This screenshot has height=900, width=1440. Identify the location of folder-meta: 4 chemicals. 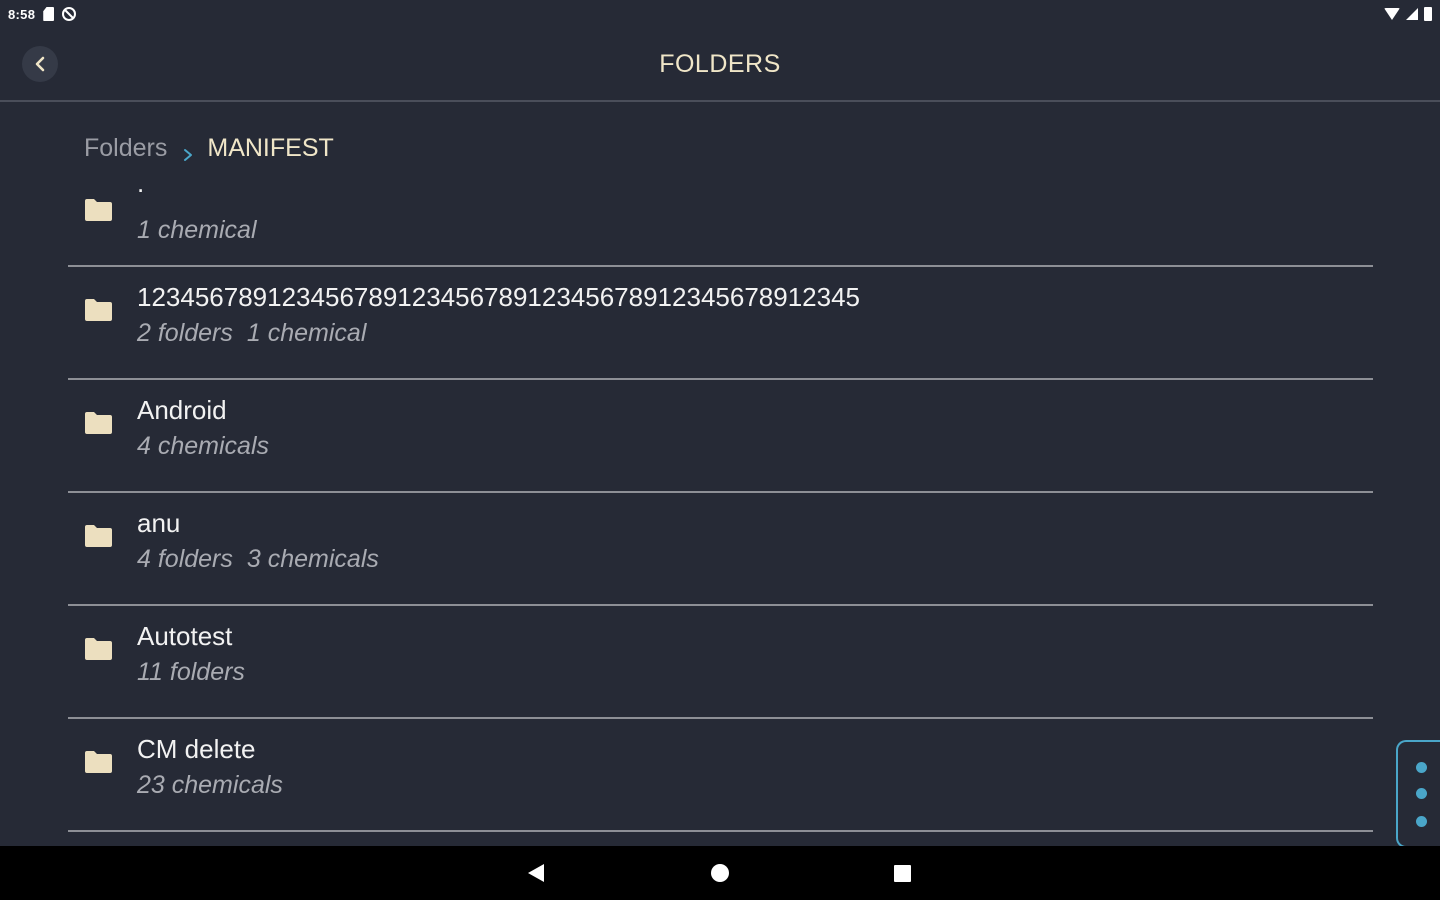
(203, 446).